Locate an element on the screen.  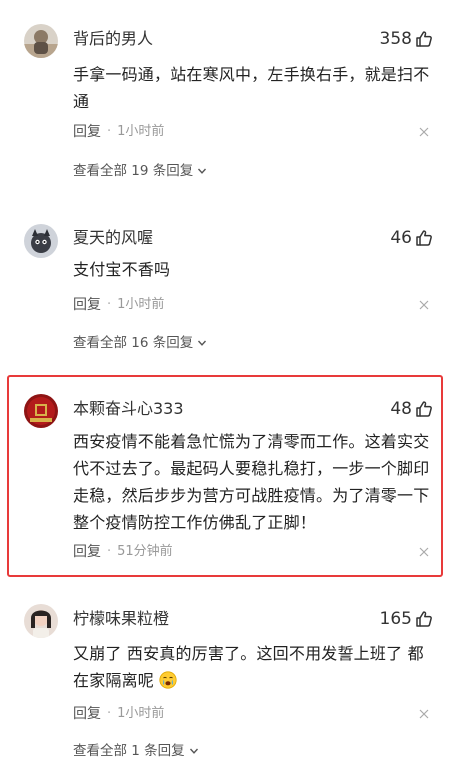
view-all-replies-button: 查看全部 19 条回复 is located at coordinates (140, 171).